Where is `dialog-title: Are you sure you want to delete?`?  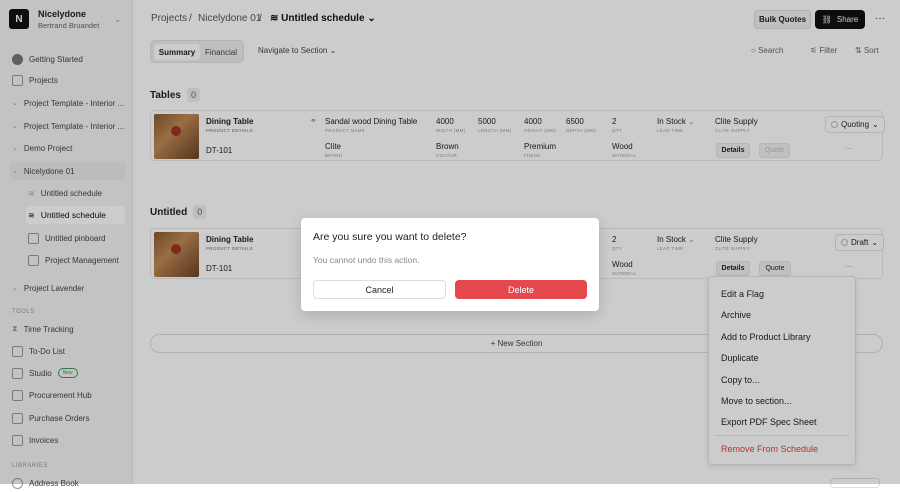 dialog-title: Are you sure you want to delete? is located at coordinates (390, 237).